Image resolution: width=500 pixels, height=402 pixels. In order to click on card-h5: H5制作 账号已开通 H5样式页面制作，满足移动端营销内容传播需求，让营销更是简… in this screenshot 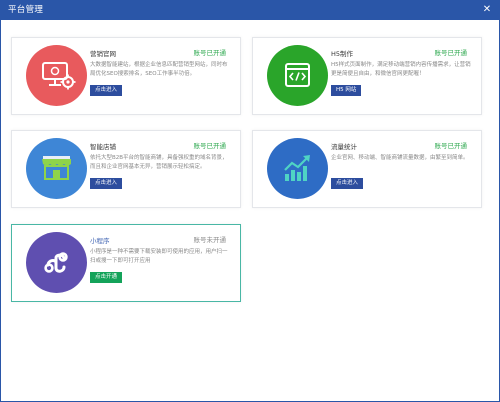, I will do `click(367, 76)`.